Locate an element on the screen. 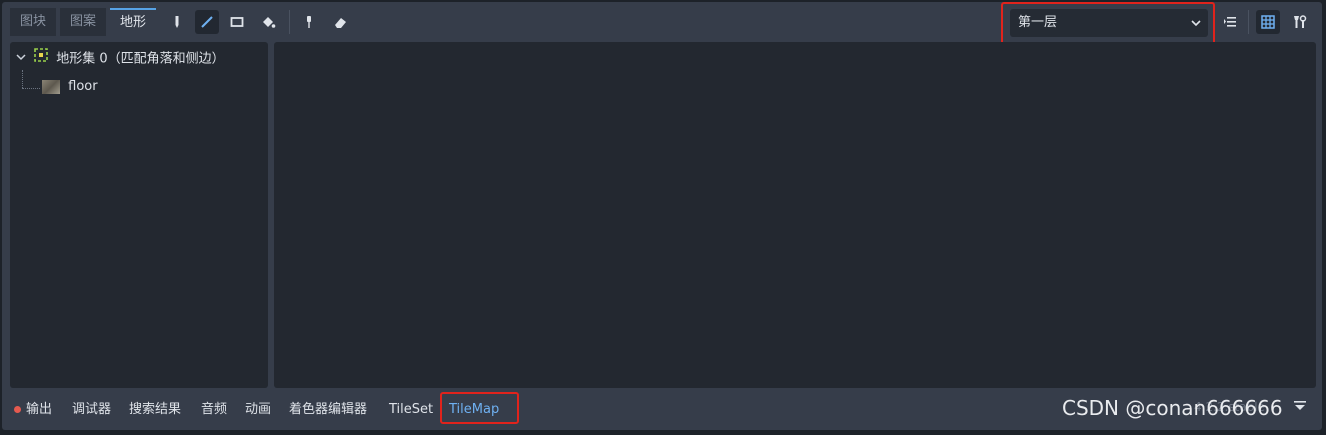  bottom-tab-output: 输出 is located at coordinates (33, 410).